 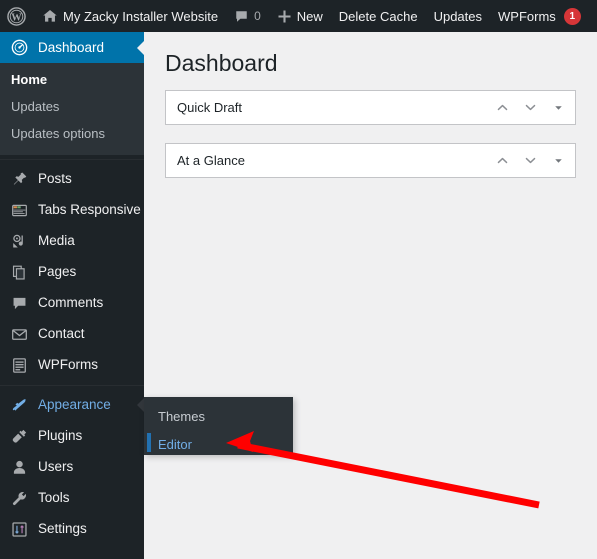 What do you see at coordinates (141, 16) in the screenshot?
I see `site-name-label: My Zacky Installer Website` at bounding box center [141, 16].